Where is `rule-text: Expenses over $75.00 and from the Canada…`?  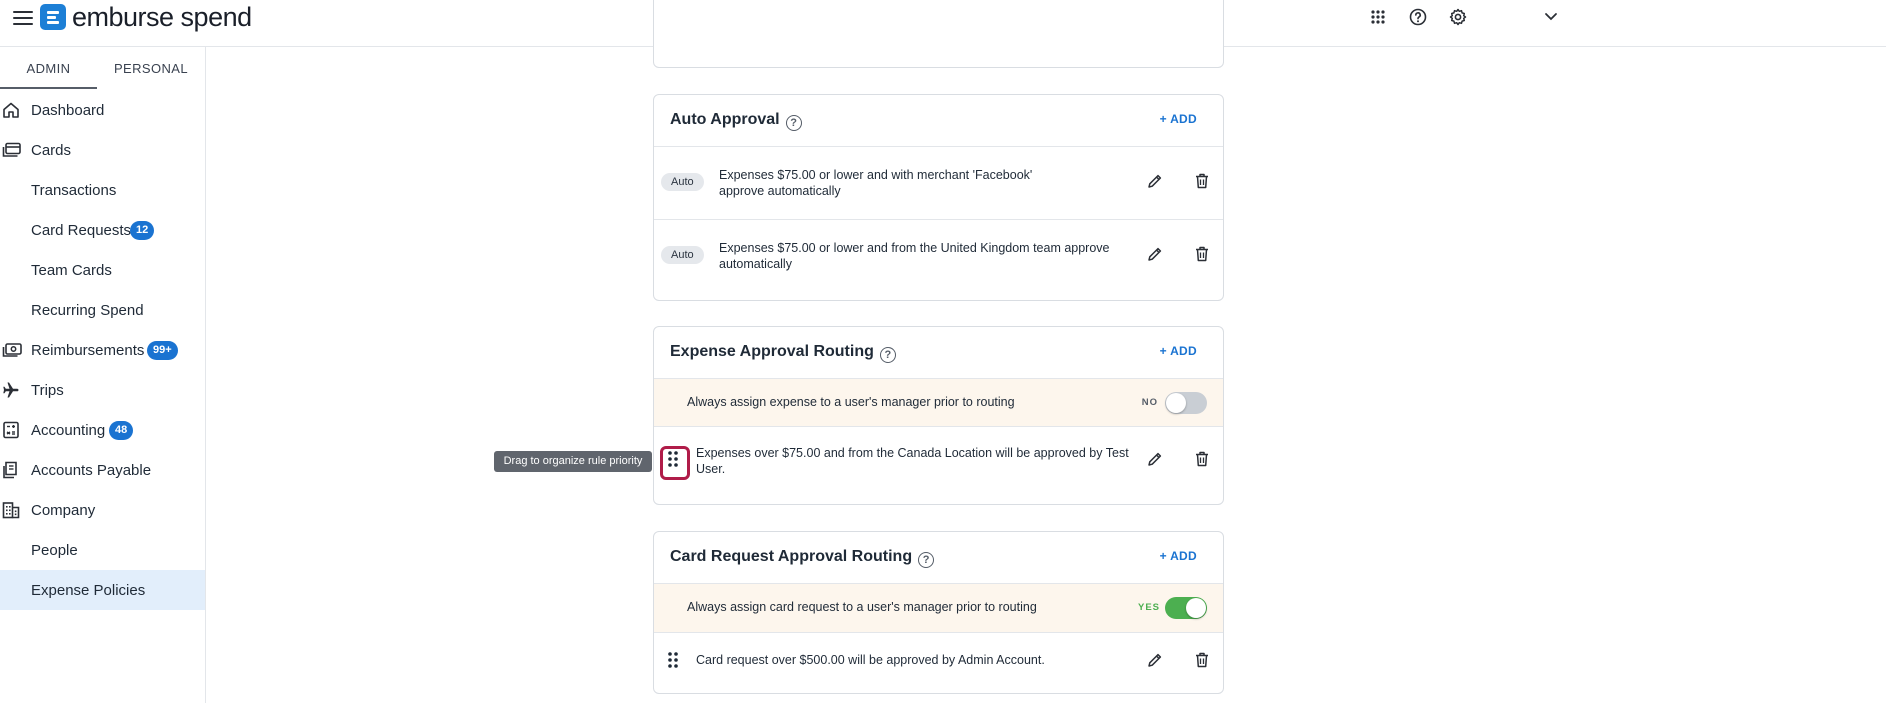
rule-text: Expenses over $75.00 and from the Canada… is located at coordinates (912, 461).